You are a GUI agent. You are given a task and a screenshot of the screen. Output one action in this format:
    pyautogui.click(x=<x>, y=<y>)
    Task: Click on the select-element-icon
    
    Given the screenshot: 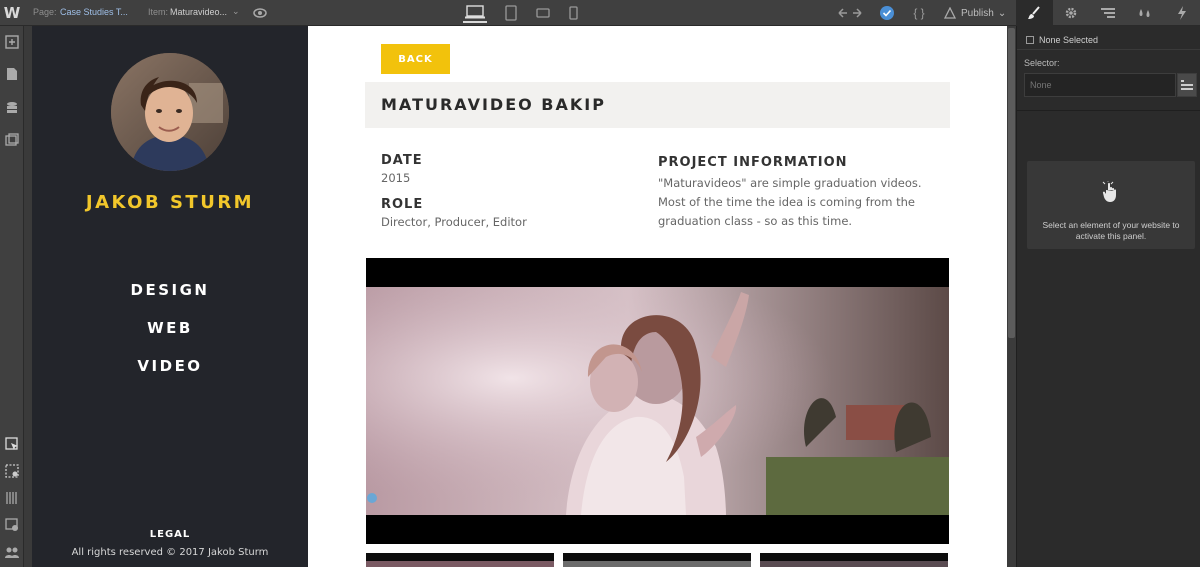 What is the action you would take?
    pyautogui.click(x=12, y=444)
    